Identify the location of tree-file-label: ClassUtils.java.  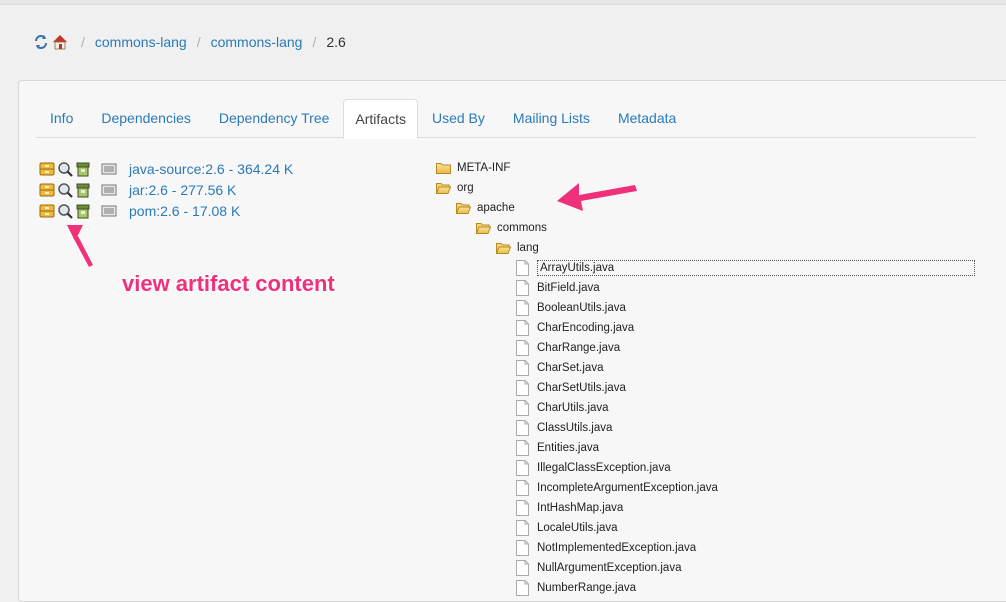
(575, 428).